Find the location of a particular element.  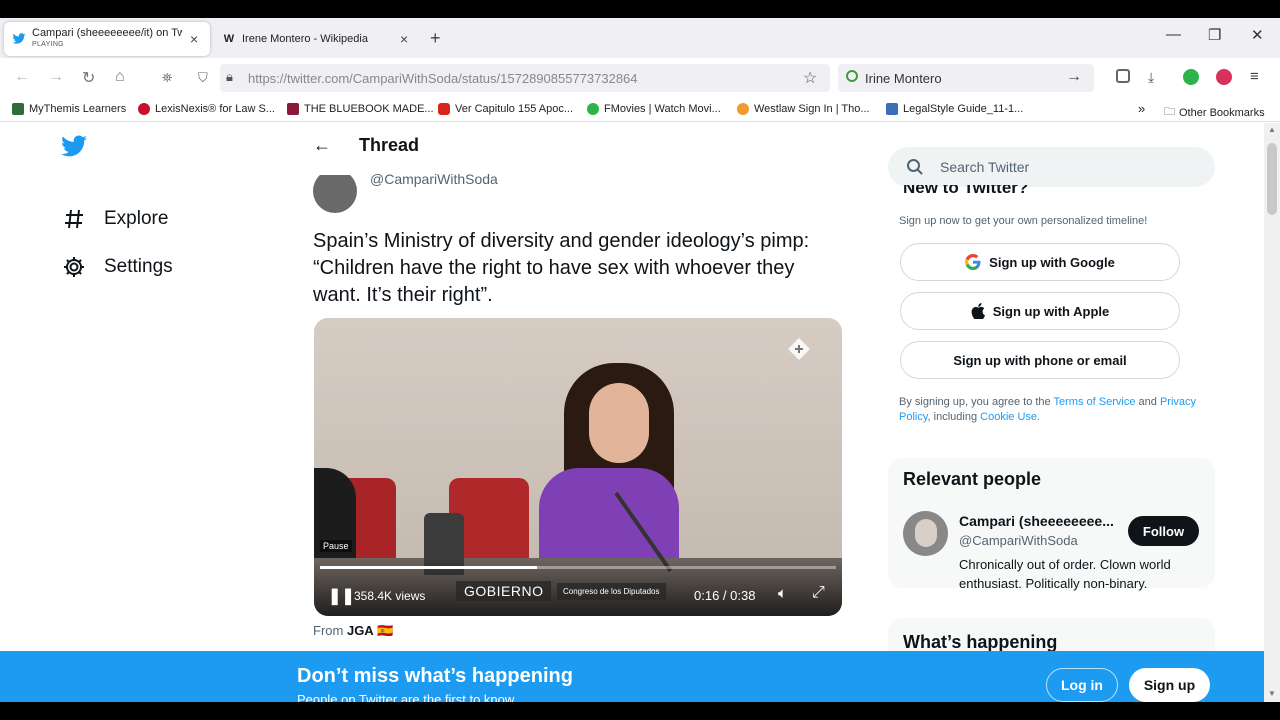

minimize-icon: — is located at coordinates (1173, 34).